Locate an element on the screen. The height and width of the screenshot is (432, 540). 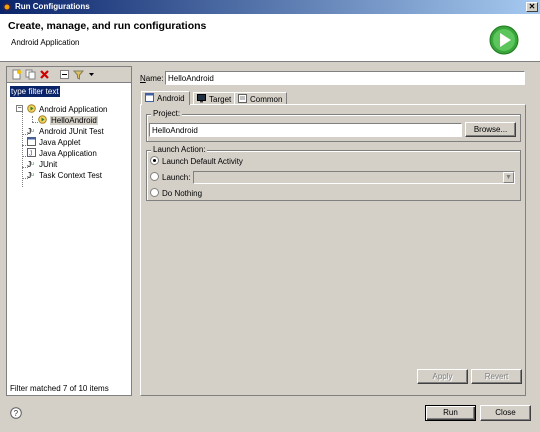
tree-item-junit: Ju JUnit is located at coordinates (42, 164).